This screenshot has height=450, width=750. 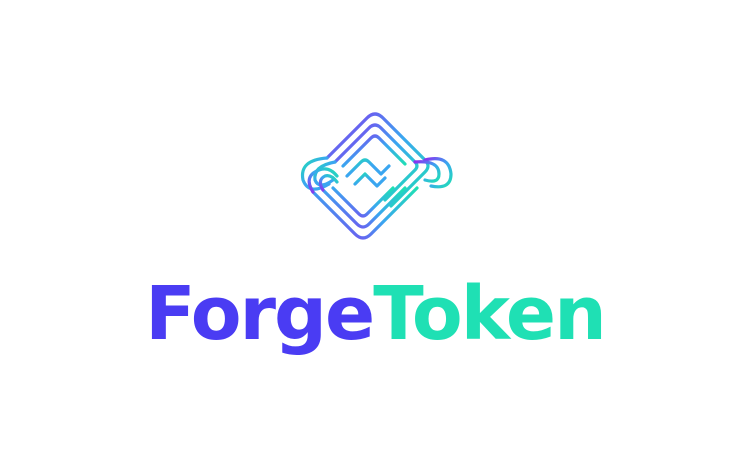 I want to click on brand-name-token: Token, so click(x=490, y=314).